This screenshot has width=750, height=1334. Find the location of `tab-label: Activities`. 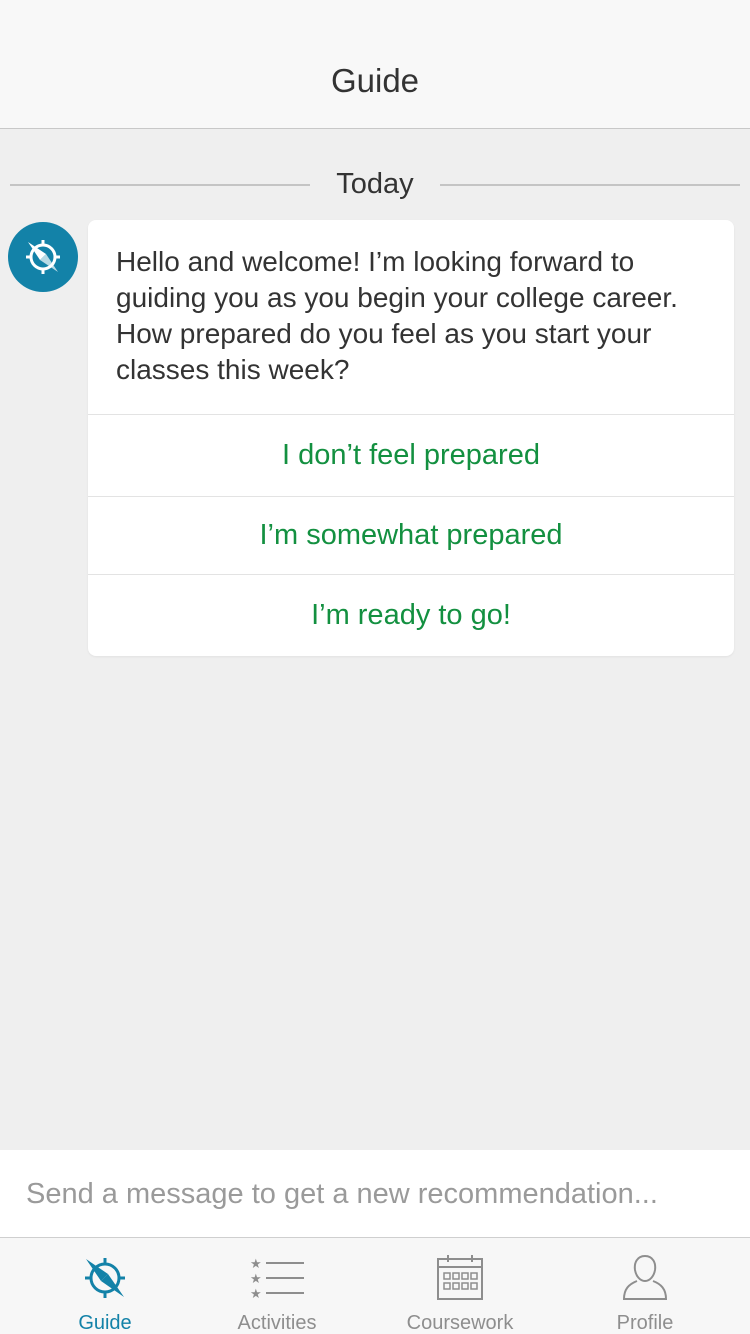

tab-label: Activities is located at coordinates (277, 1323).